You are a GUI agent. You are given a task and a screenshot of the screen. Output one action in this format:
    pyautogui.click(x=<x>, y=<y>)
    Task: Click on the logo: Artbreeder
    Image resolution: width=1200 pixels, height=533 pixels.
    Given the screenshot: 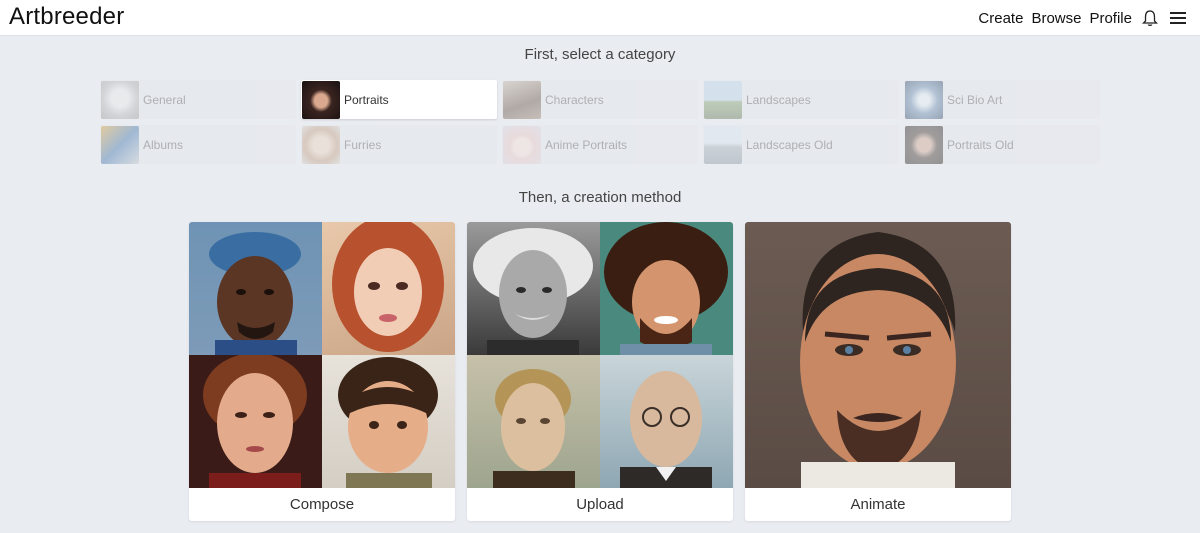 What is the action you would take?
    pyautogui.click(x=66, y=17)
    